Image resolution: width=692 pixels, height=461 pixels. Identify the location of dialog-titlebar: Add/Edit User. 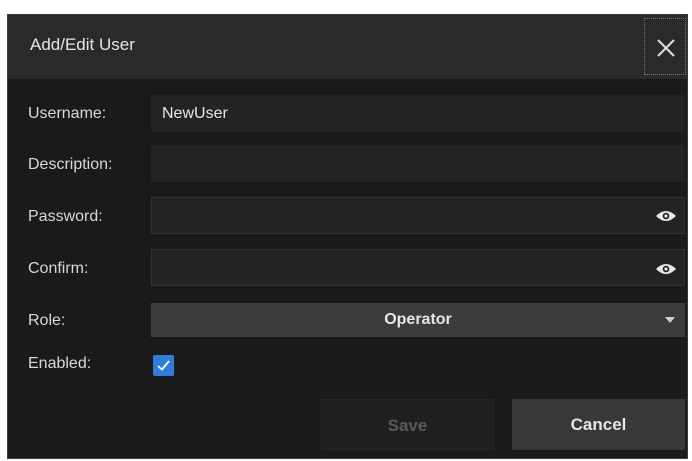
(347, 47).